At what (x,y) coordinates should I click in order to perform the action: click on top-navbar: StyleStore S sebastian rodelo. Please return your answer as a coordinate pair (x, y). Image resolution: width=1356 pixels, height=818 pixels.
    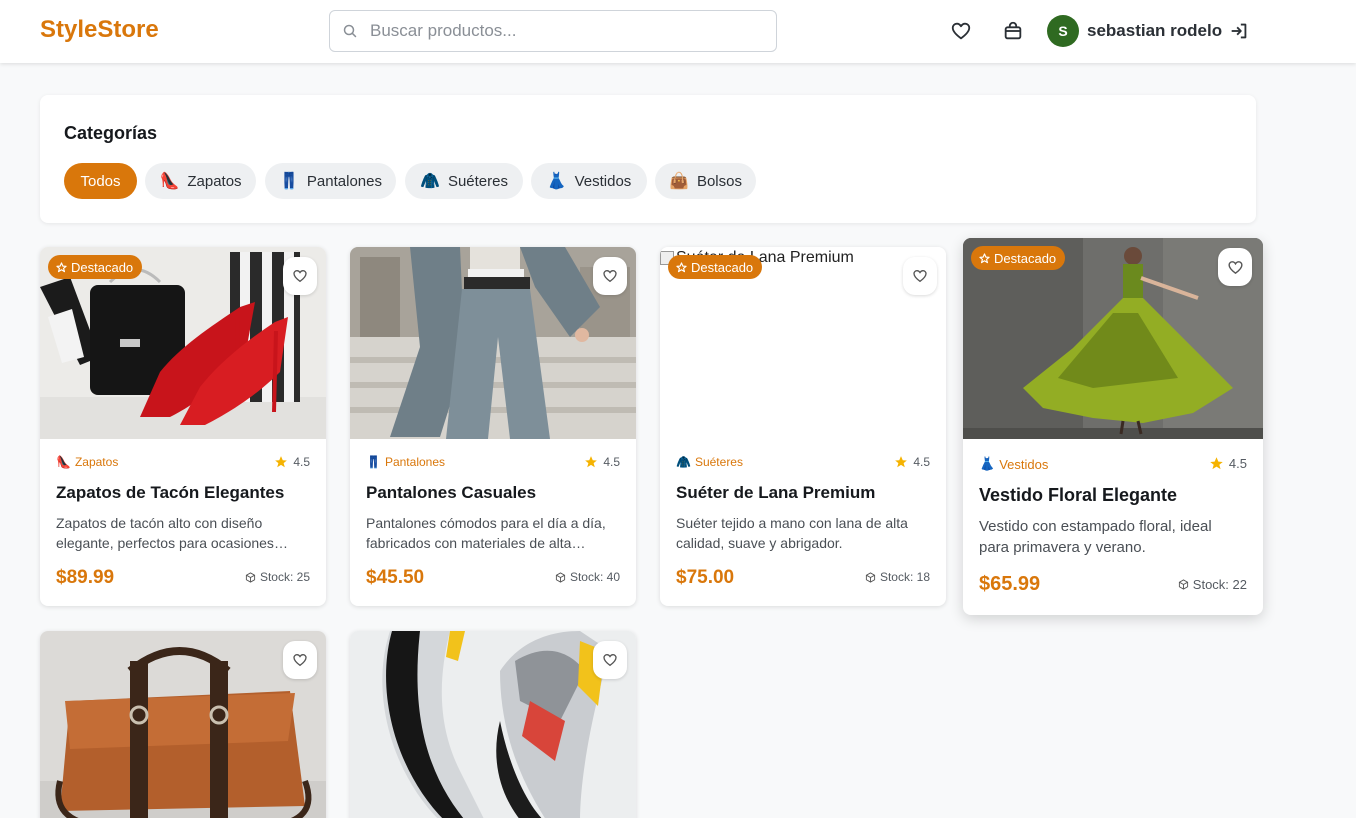
    Looking at the image, I should click on (678, 31).